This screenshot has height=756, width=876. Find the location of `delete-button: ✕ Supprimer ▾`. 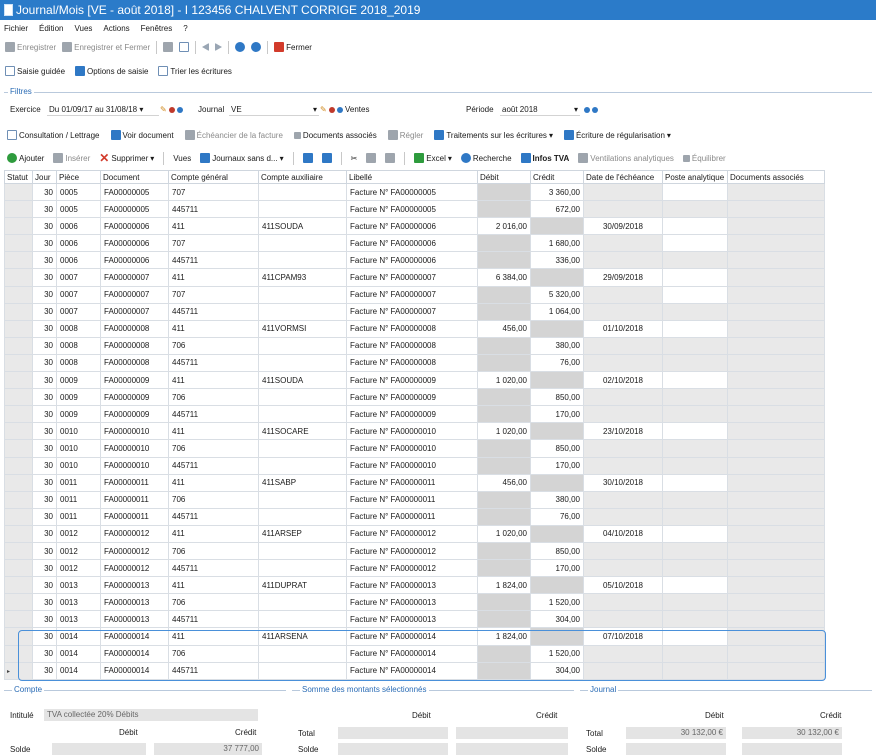

delete-button: ✕ Supprimer ▾ is located at coordinates (126, 158).